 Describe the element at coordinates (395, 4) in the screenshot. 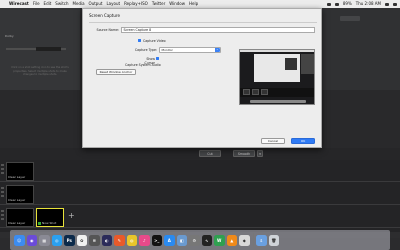

I see `notification-center-icon` at that location.